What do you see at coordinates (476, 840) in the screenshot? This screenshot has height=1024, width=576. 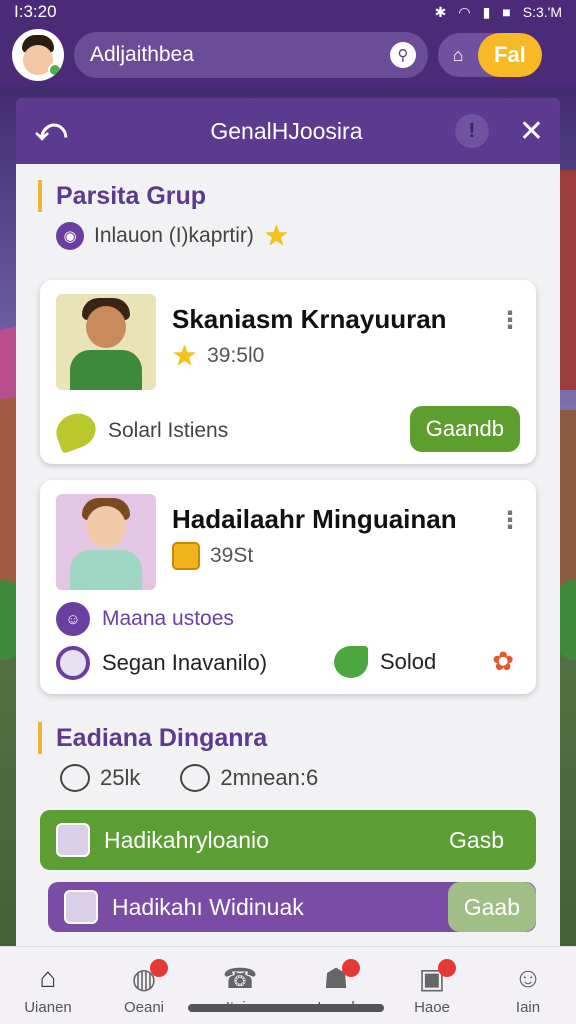 I see `bar-action-button: Gasb` at bounding box center [476, 840].